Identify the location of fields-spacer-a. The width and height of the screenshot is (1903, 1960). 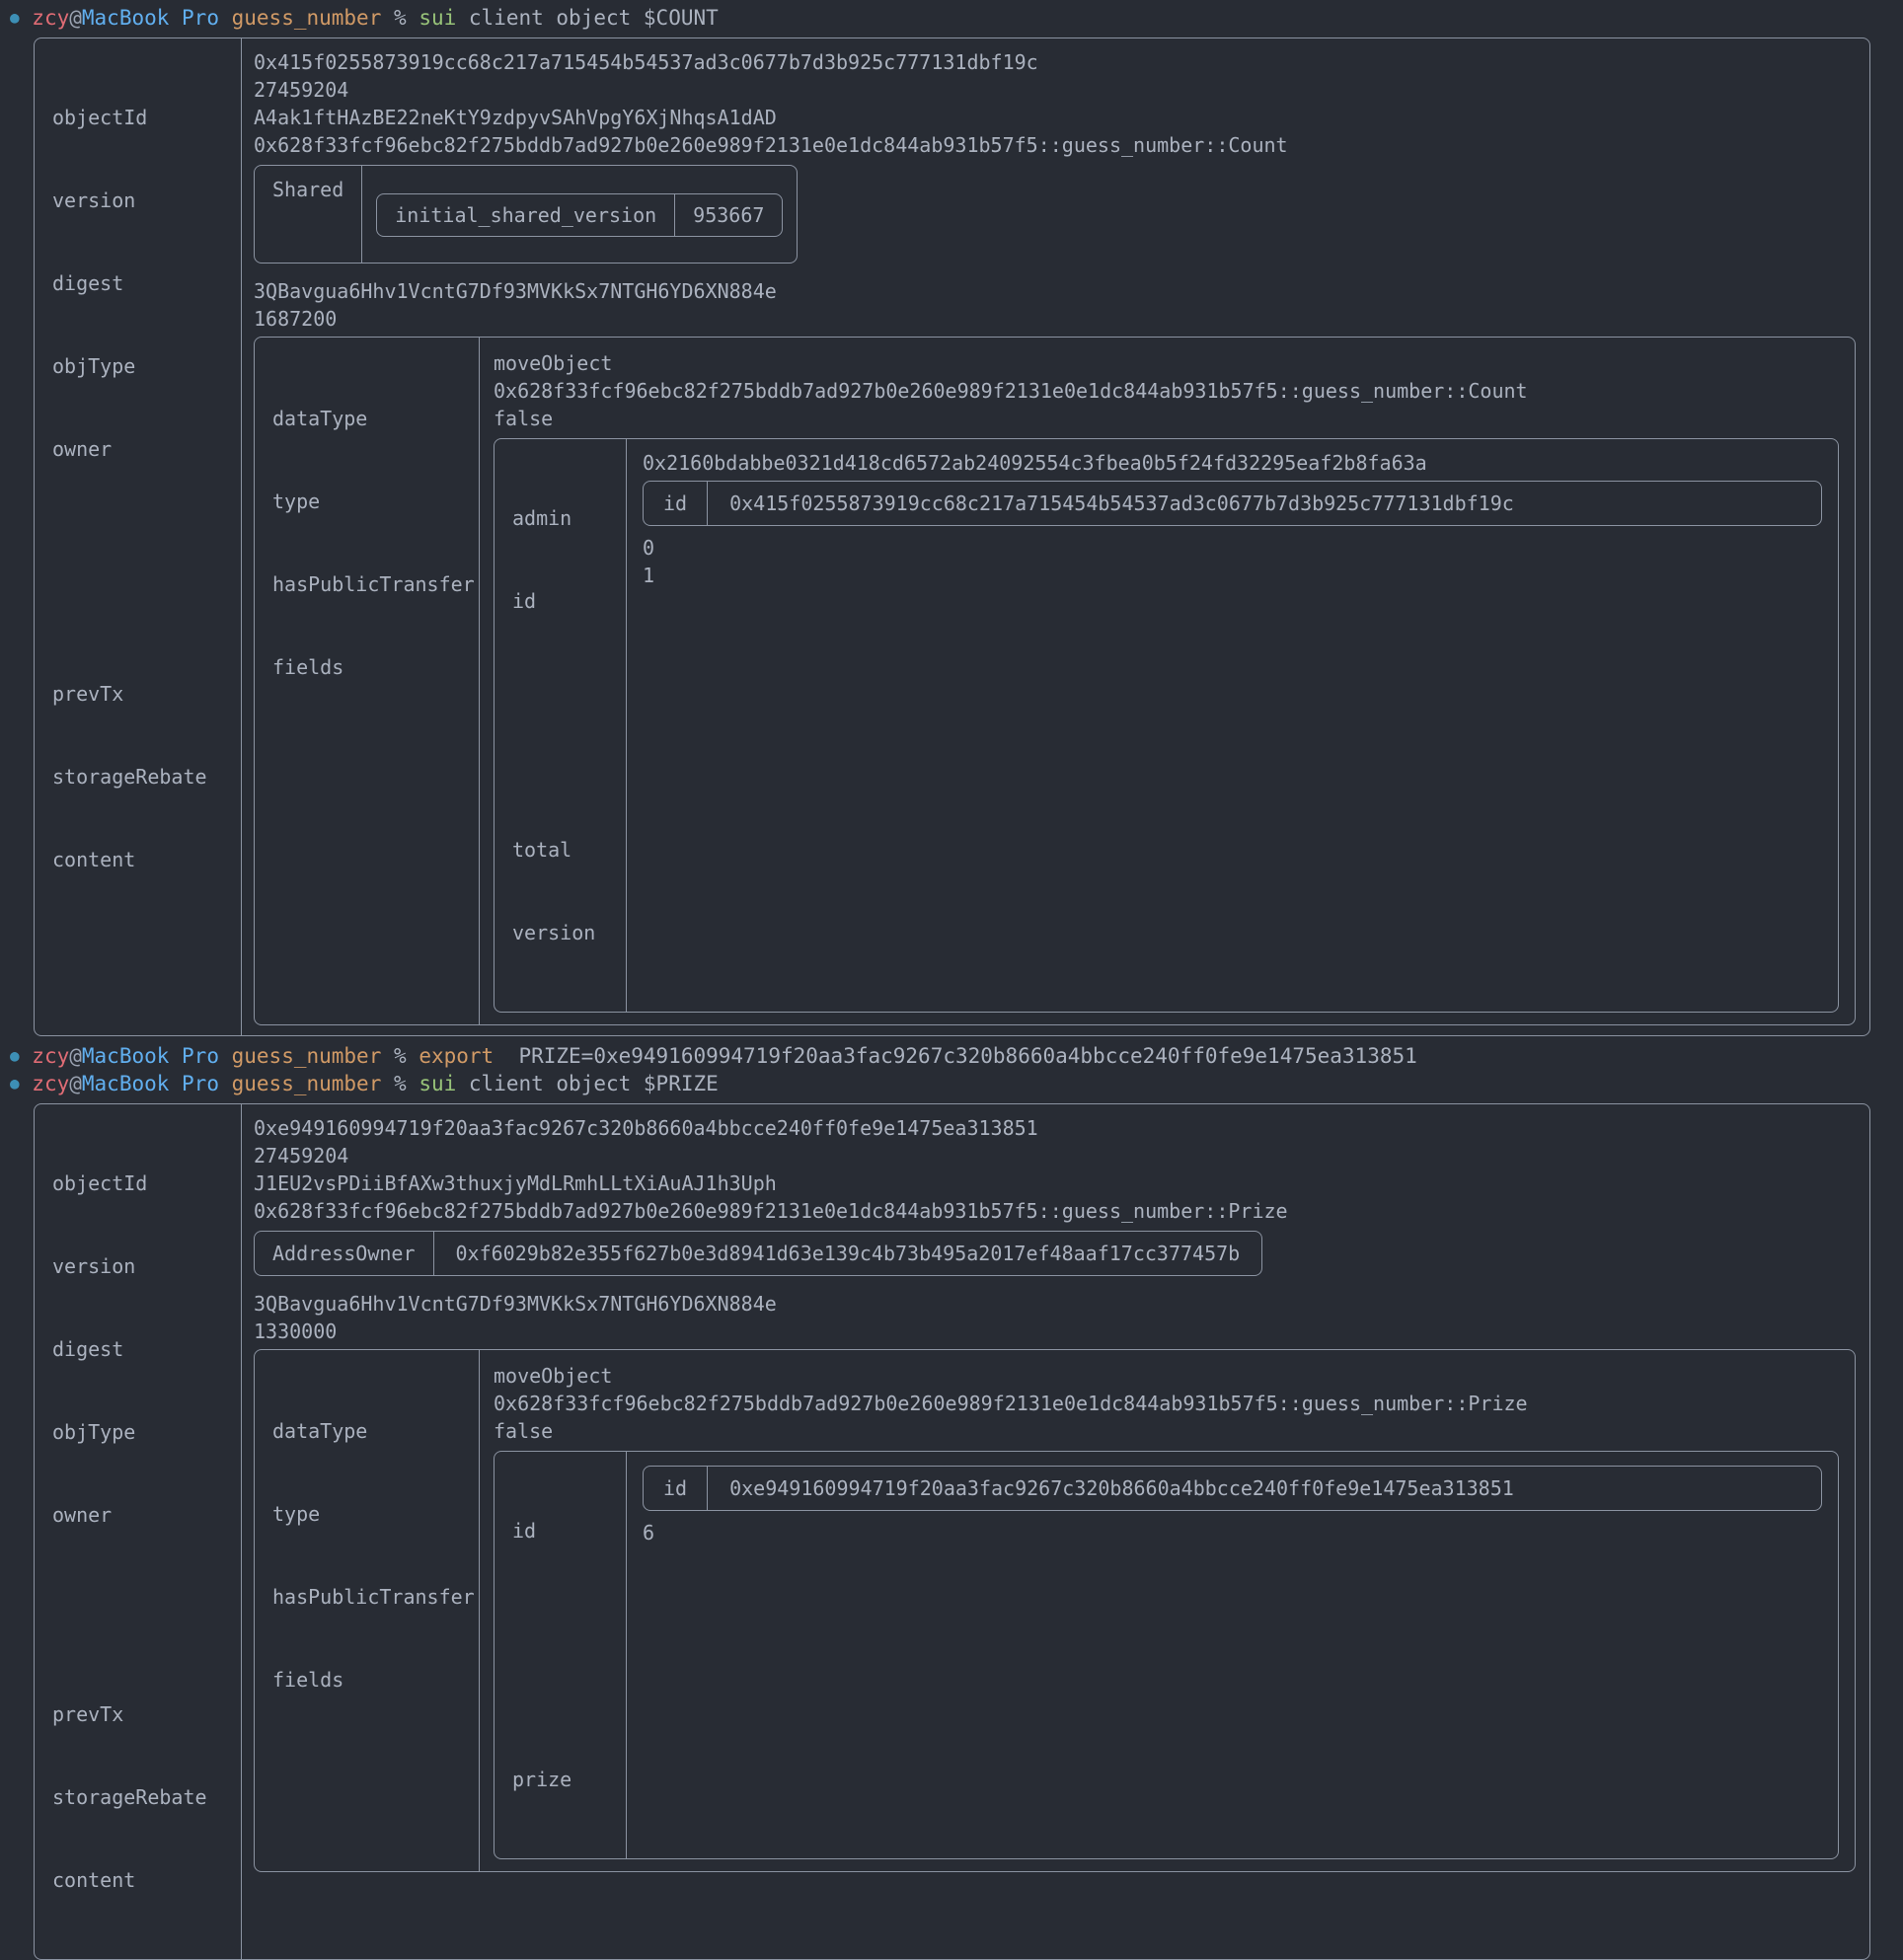
(561, 684).